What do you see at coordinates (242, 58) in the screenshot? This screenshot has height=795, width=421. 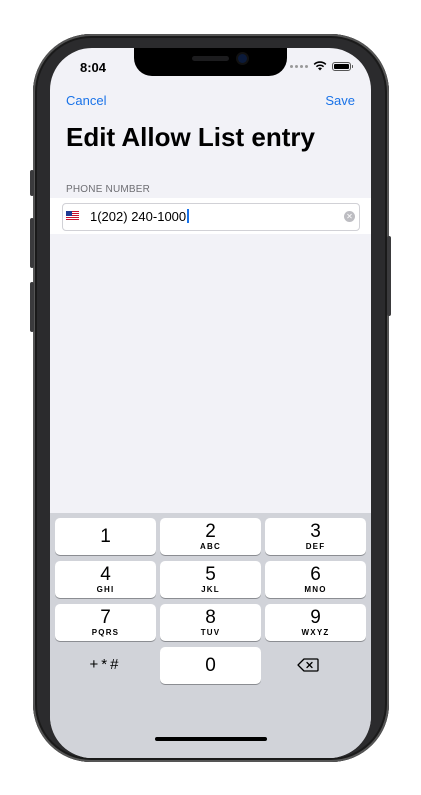 I see `camera-icon` at bounding box center [242, 58].